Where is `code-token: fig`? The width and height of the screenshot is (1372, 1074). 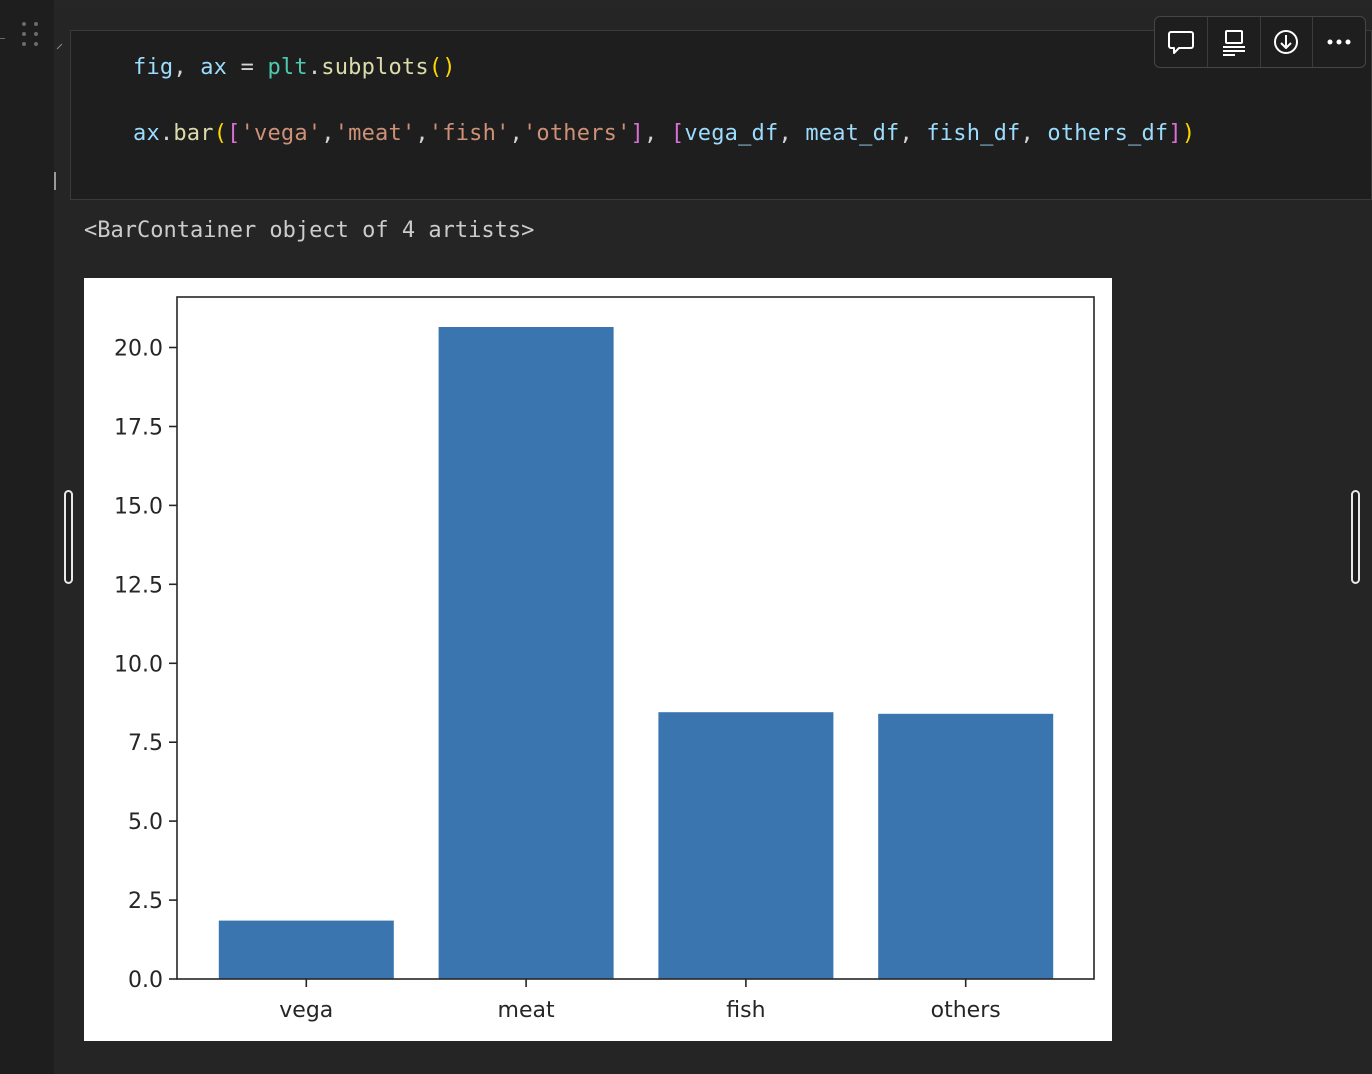 code-token: fig is located at coordinates (153, 67).